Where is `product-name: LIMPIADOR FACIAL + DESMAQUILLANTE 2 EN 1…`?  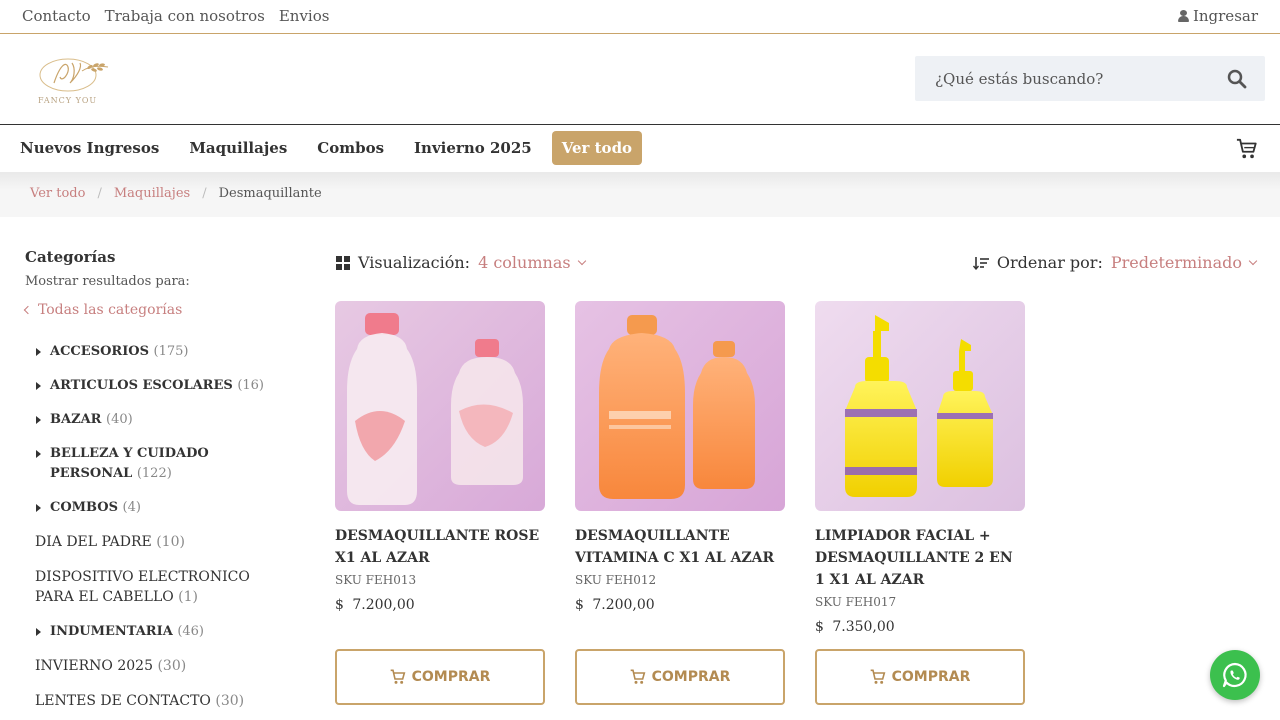 product-name: LIMPIADOR FACIAL + DESMAQUILLANTE 2 EN 1… is located at coordinates (920, 558).